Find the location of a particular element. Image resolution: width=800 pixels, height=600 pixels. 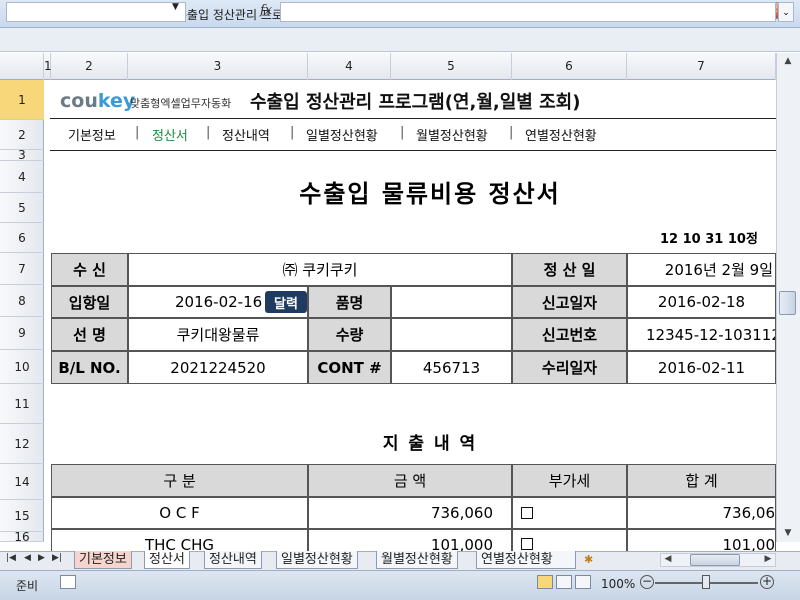

logo-subtitle: 맞춤형엑셀업무자동화 is located at coordinates (181, 103).